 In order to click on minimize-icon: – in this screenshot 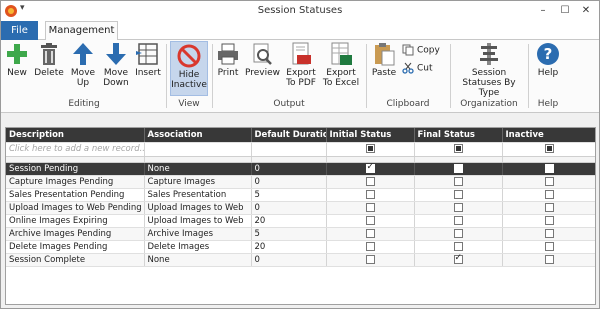, I will do `click(543, 11)`.